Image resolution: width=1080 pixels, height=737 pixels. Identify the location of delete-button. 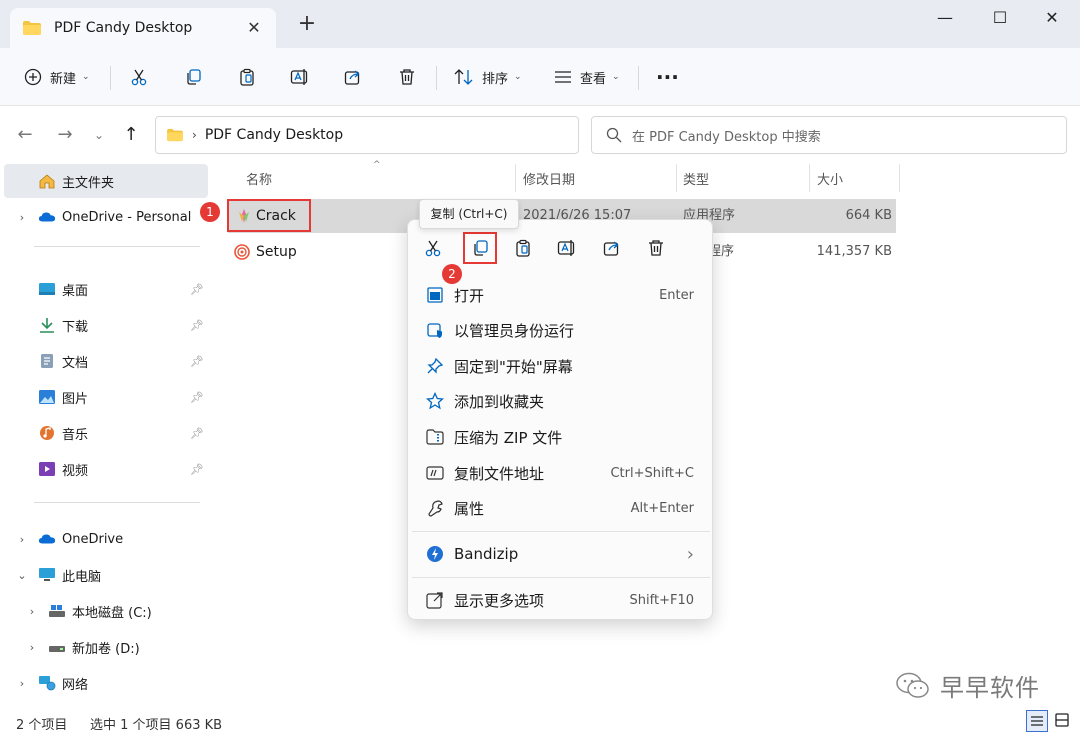
(407, 77).